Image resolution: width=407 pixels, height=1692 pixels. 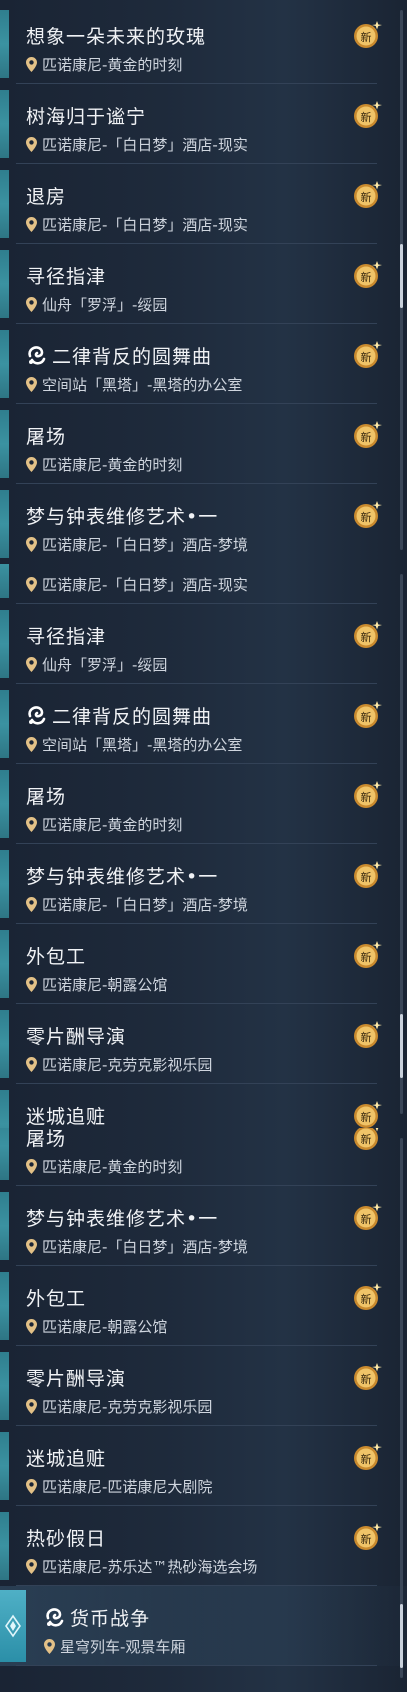 I want to click on scrollbar-track, so click(x=401, y=1408).